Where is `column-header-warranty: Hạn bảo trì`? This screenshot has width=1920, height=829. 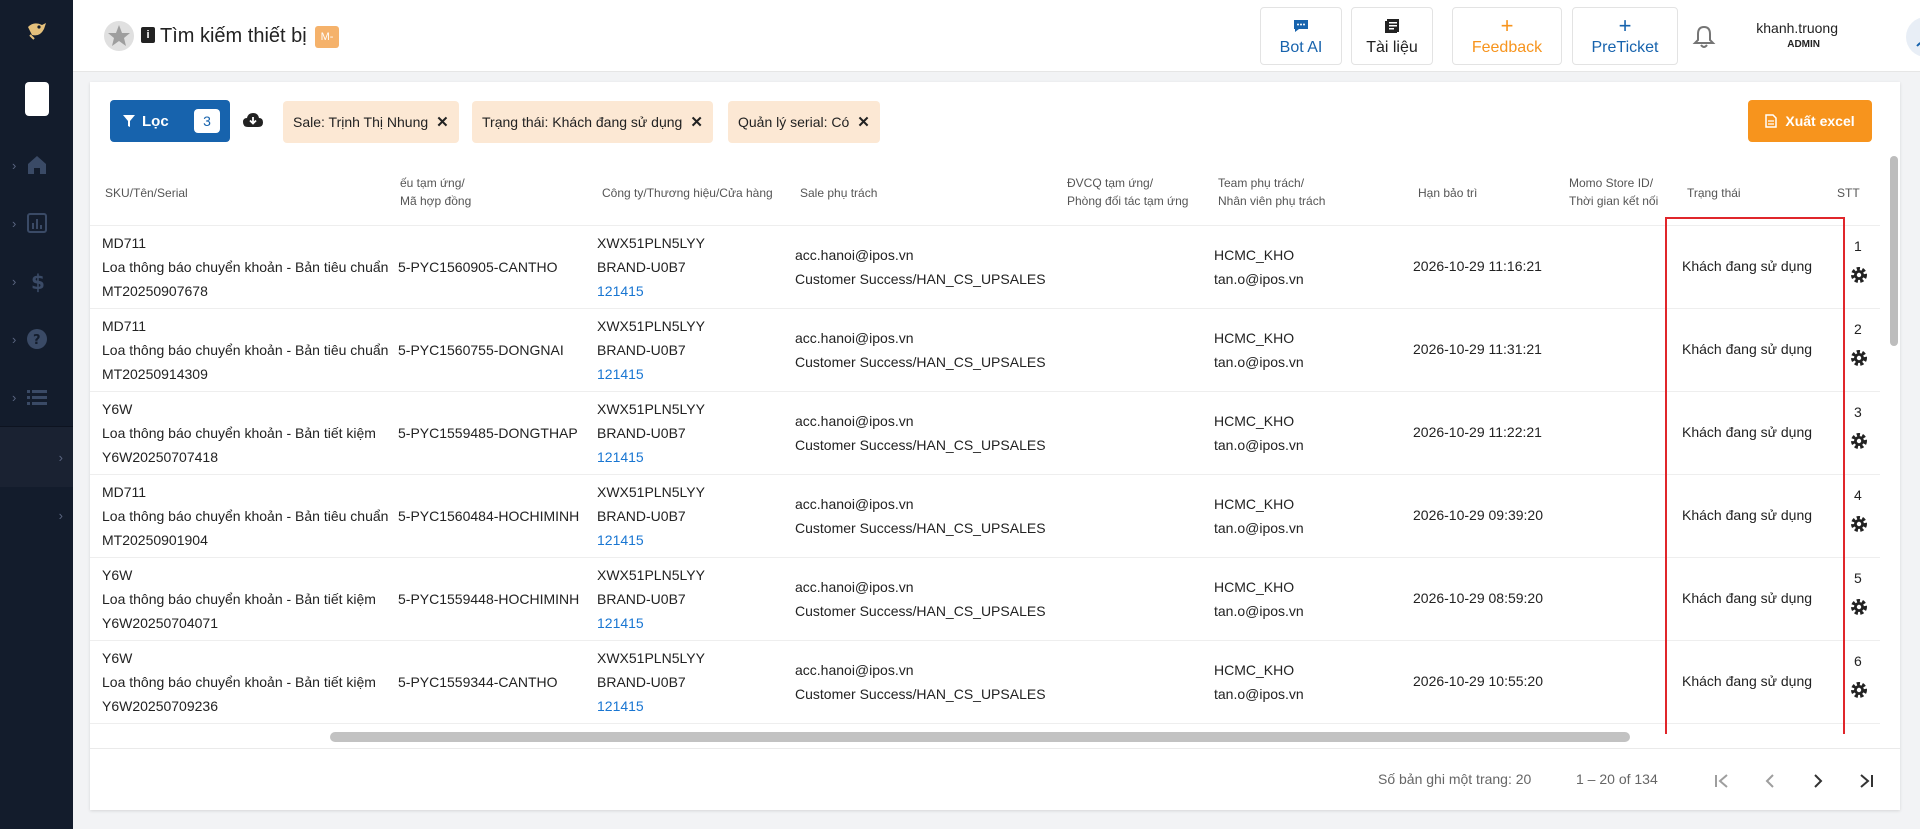 column-header-warranty: Hạn bảo trì is located at coordinates (1447, 193).